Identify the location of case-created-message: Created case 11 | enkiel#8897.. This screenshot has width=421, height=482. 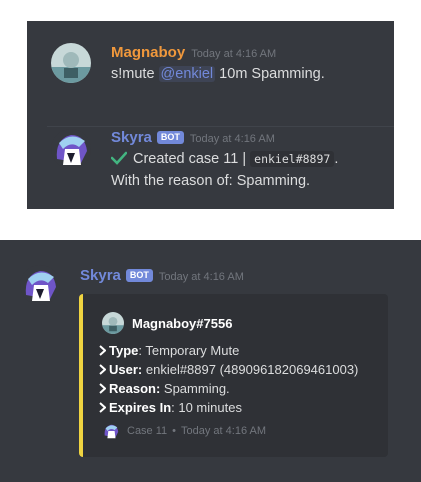
(224, 160).